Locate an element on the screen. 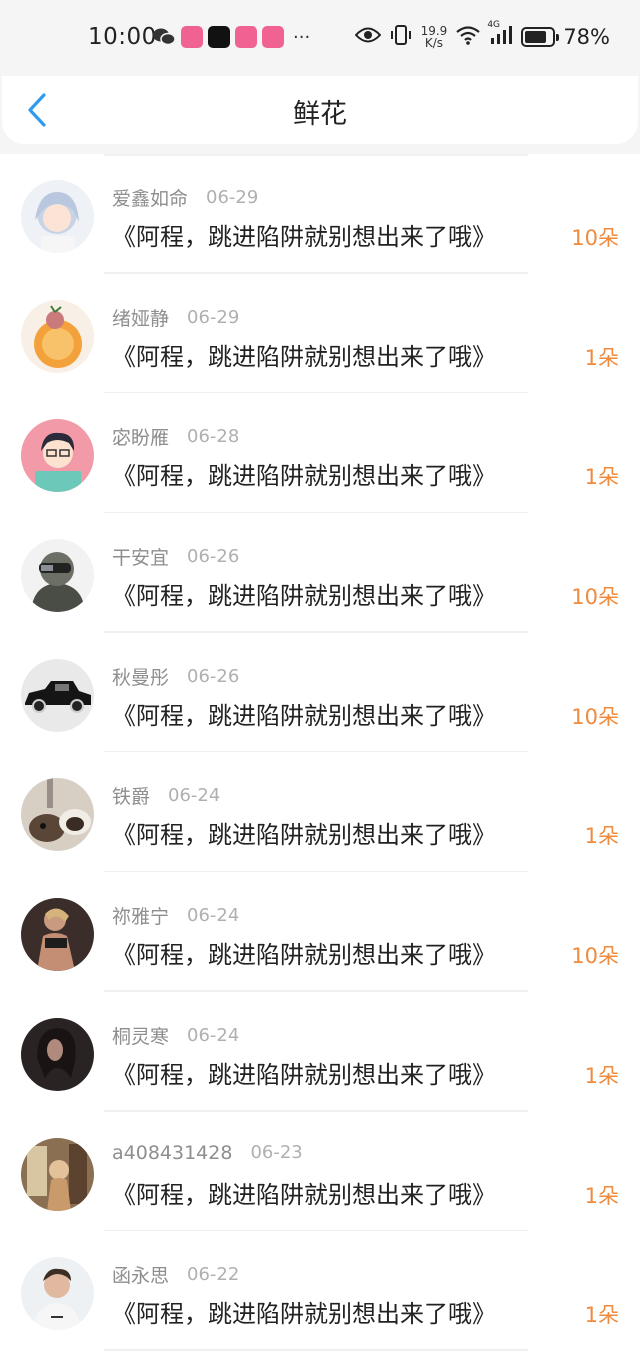  item-date: 06-22 is located at coordinates (213, 1275).